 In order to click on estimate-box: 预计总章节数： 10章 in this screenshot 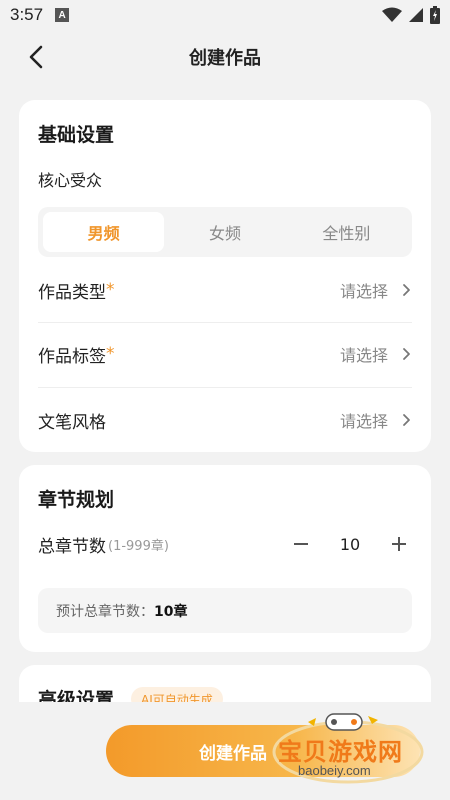, I will do `click(225, 610)`.